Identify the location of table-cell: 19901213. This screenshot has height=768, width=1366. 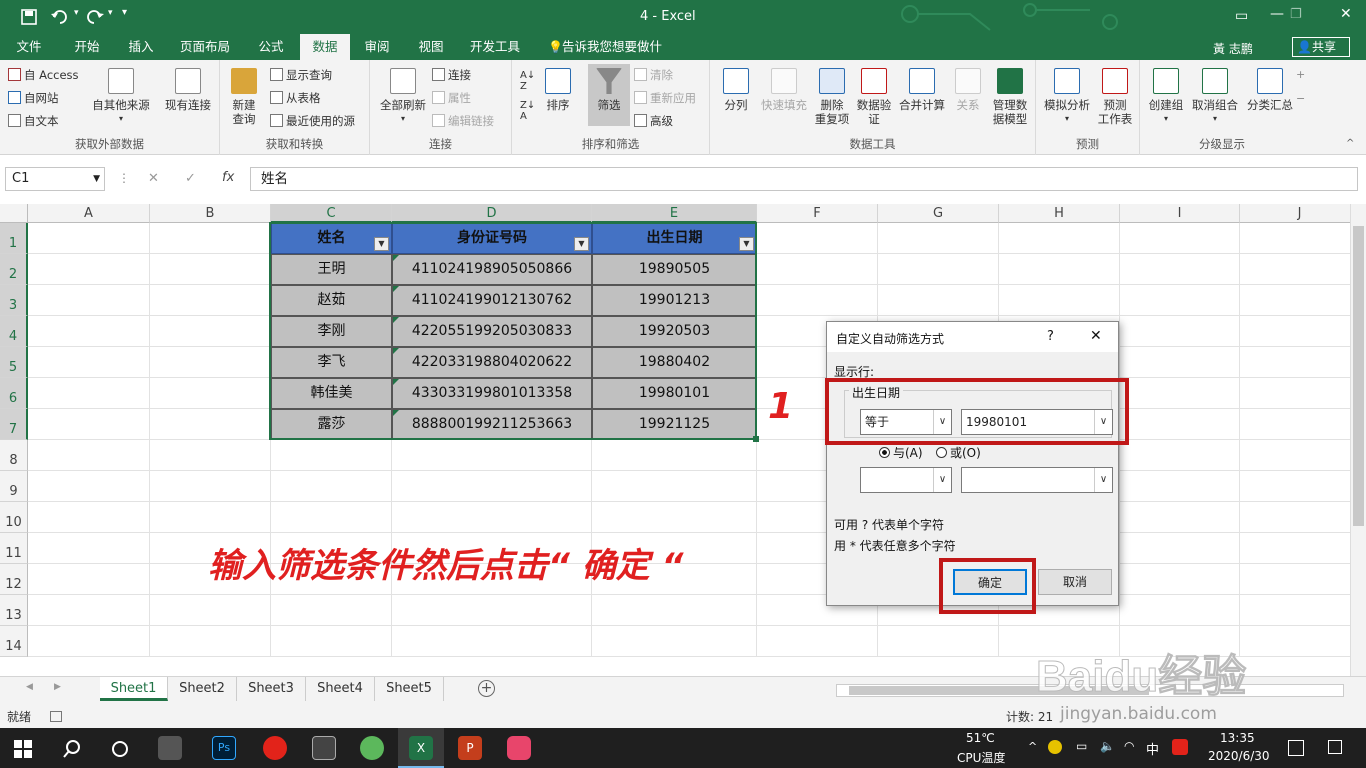
(674, 300).